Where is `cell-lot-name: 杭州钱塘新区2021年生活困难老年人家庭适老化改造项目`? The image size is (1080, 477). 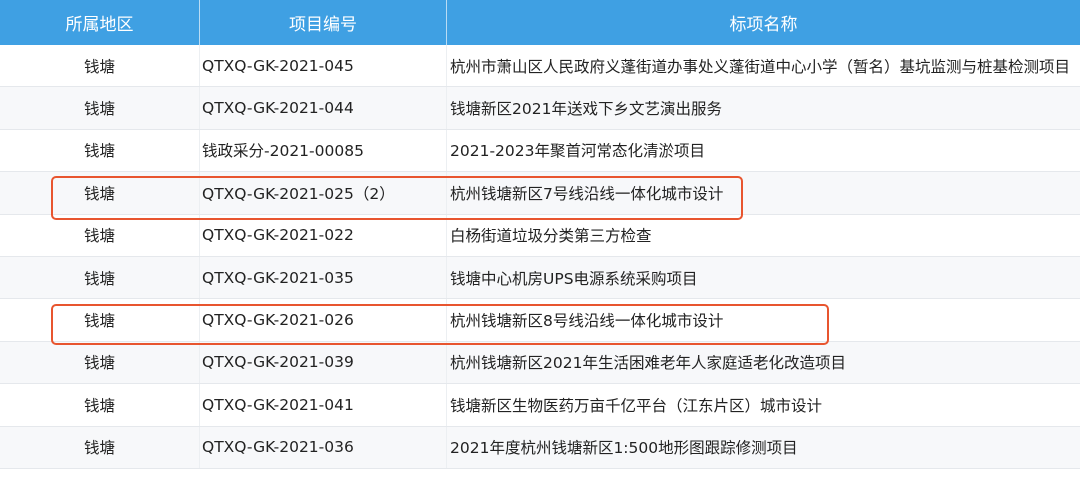
cell-lot-name: 杭州钱塘新区2021年生活困难老年人家庭适老化改造项目 is located at coordinates (763, 362).